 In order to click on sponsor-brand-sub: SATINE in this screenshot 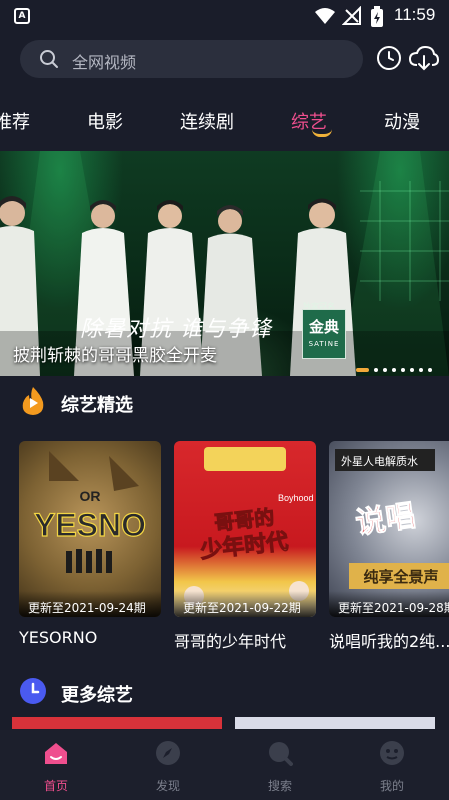, I will do `click(324, 344)`.